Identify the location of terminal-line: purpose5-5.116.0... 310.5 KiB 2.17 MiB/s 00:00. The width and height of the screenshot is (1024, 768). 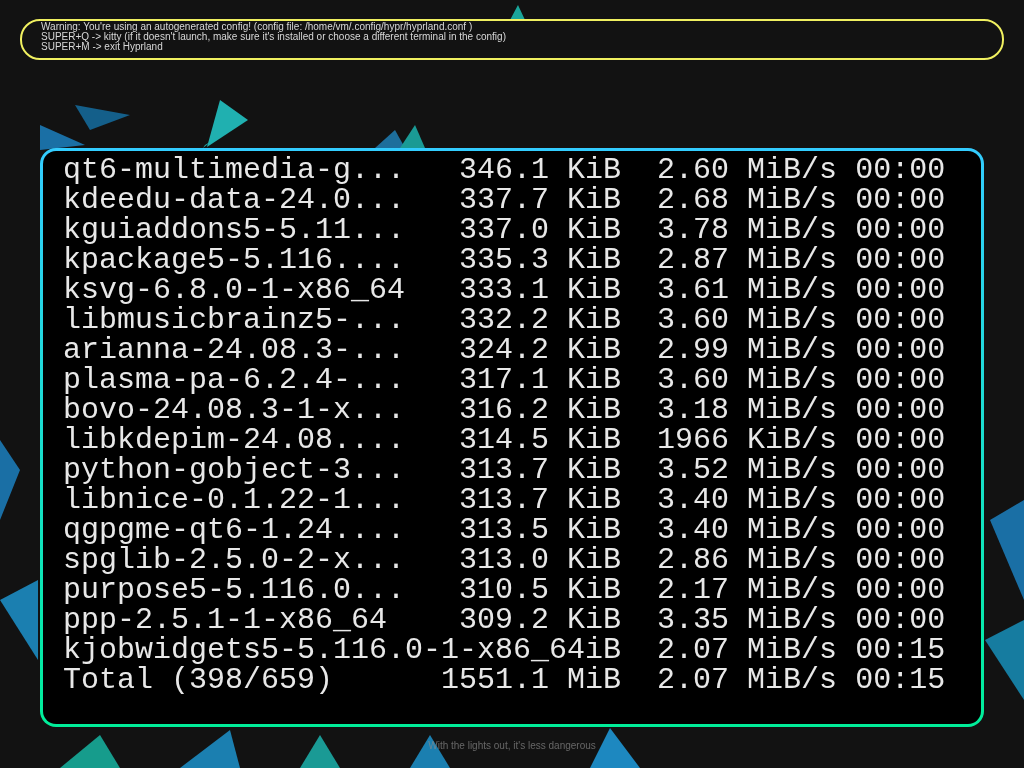
(504, 590).